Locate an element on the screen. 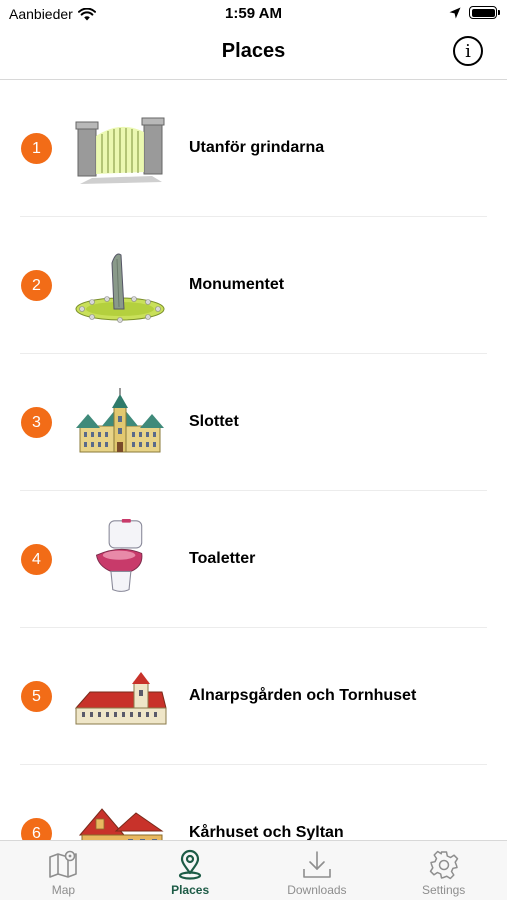  tab-settings: Settings is located at coordinates (443, 870).